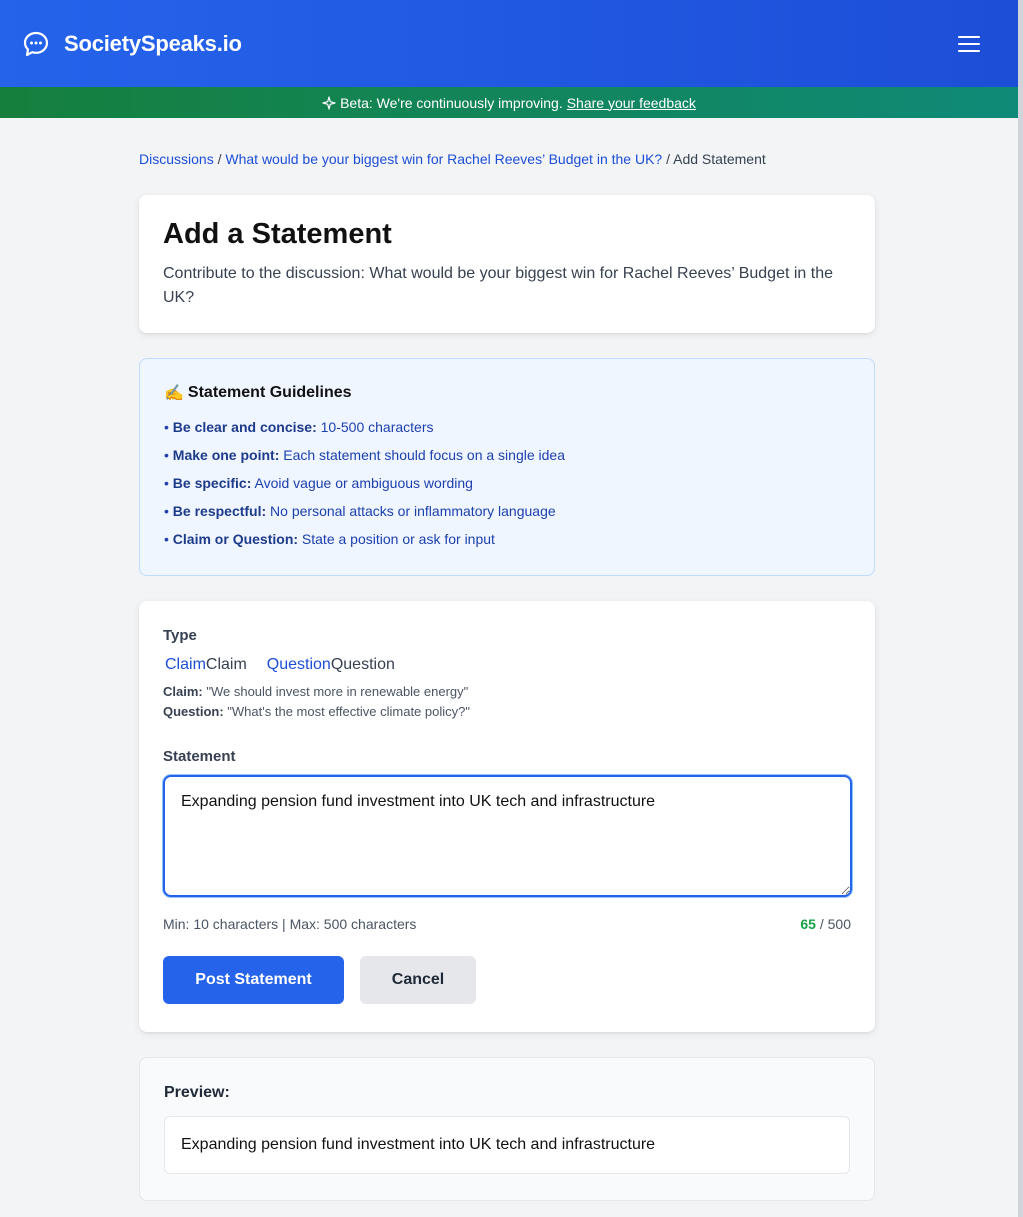 The image size is (1023, 1217). Describe the element at coordinates (507, 665) in the screenshot. I see `type-selector: Claim Claim Question Question` at that location.